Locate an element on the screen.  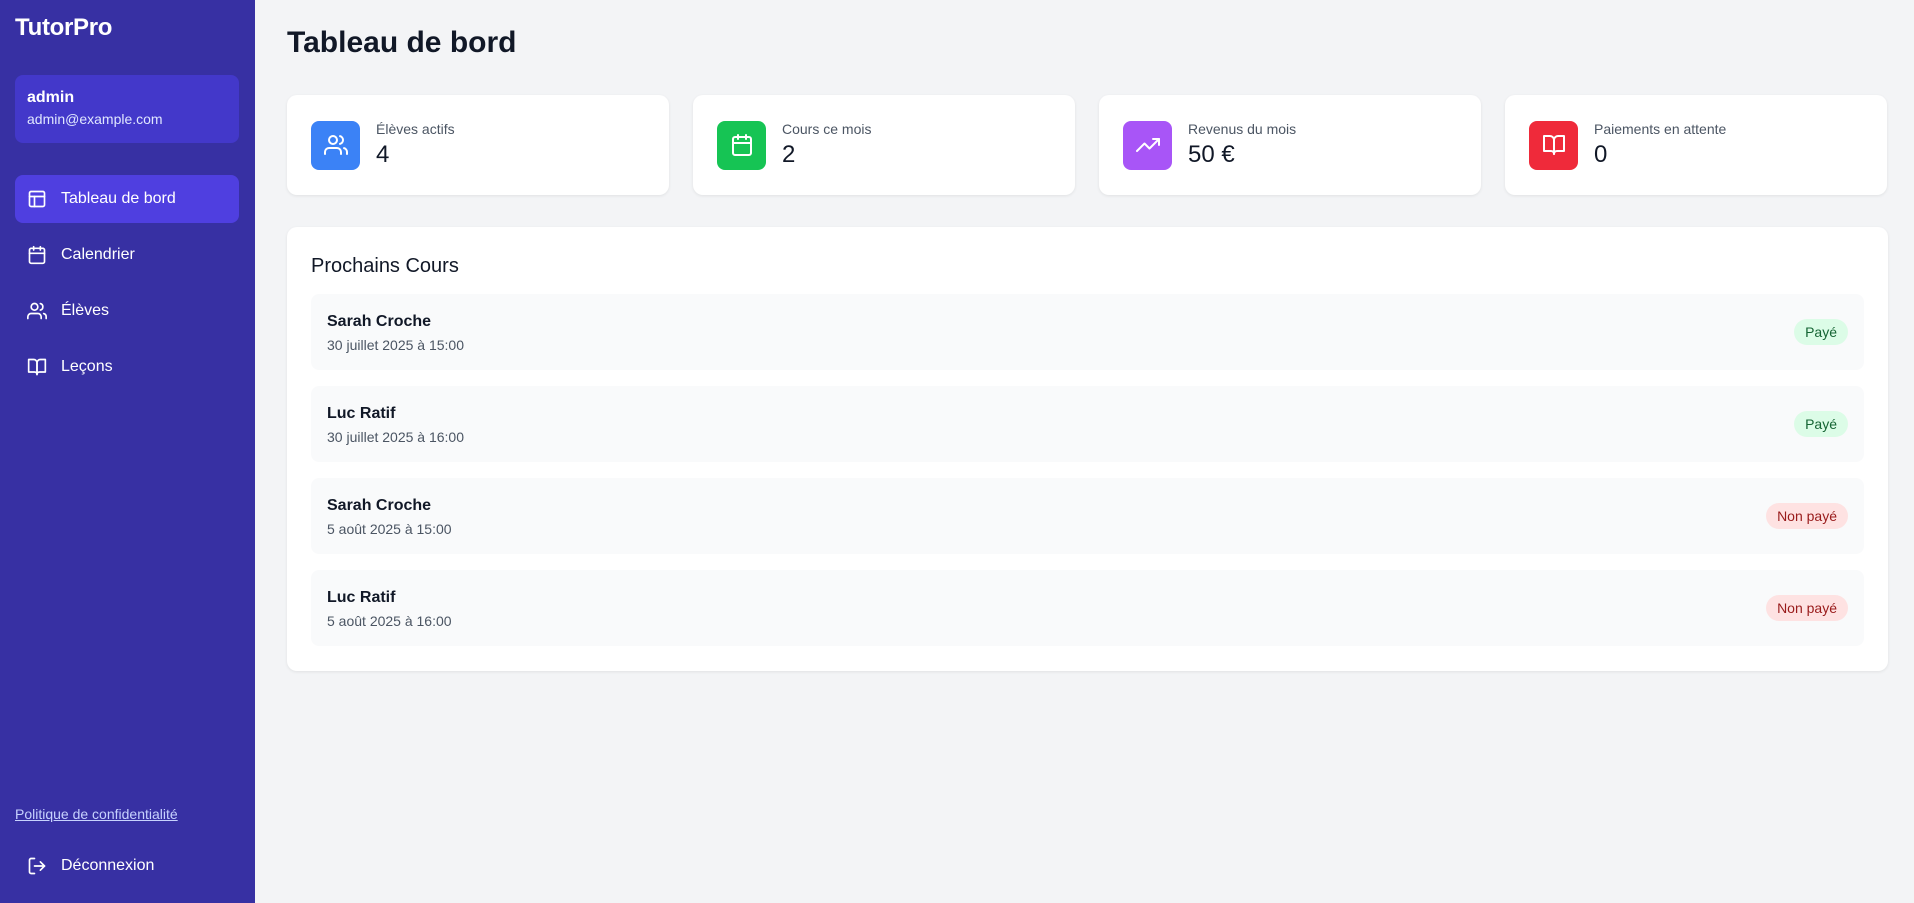
lesson-date: 5 août 2025 à 16:00 is located at coordinates (389, 621).